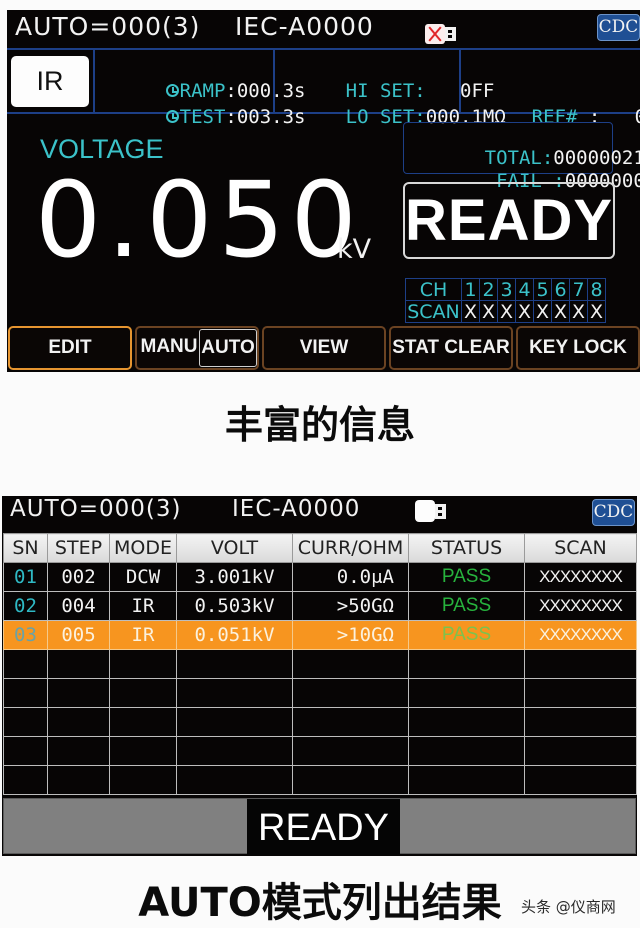  Describe the element at coordinates (78, 548) in the screenshot. I see `column-header-step: STEP` at that location.